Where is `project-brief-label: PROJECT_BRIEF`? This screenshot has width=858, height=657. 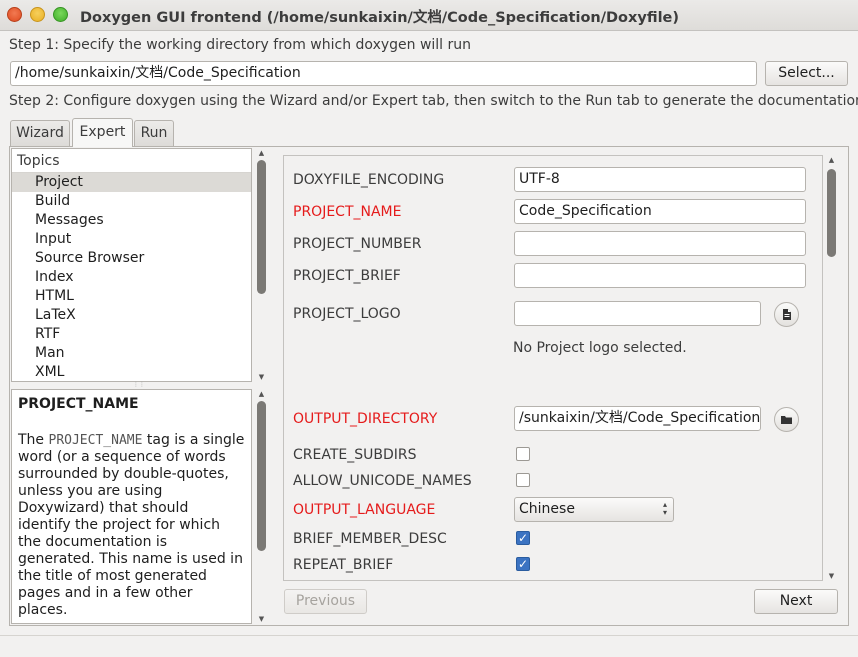 project-brief-label: PROJECT_BRIEF is located at coordinates (347, 276).